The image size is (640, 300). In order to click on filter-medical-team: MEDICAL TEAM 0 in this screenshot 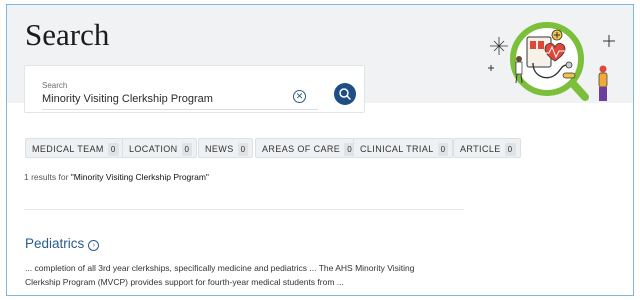, I will do `click(74, 148)`.